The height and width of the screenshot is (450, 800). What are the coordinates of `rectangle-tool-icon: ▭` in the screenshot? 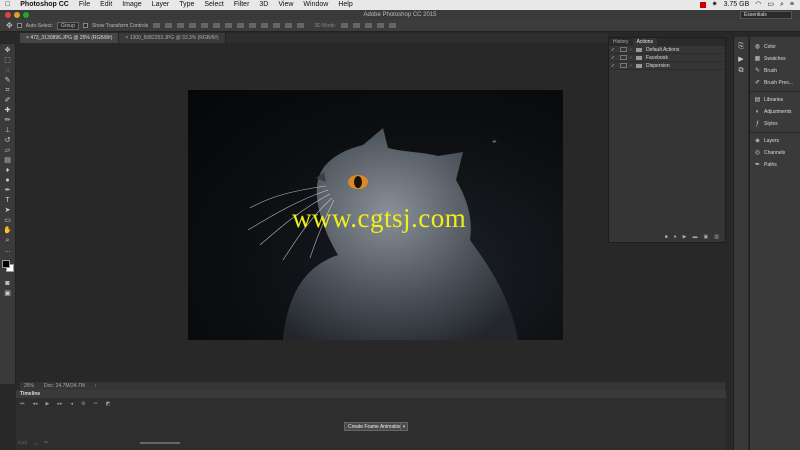 It's located at (8, 220).